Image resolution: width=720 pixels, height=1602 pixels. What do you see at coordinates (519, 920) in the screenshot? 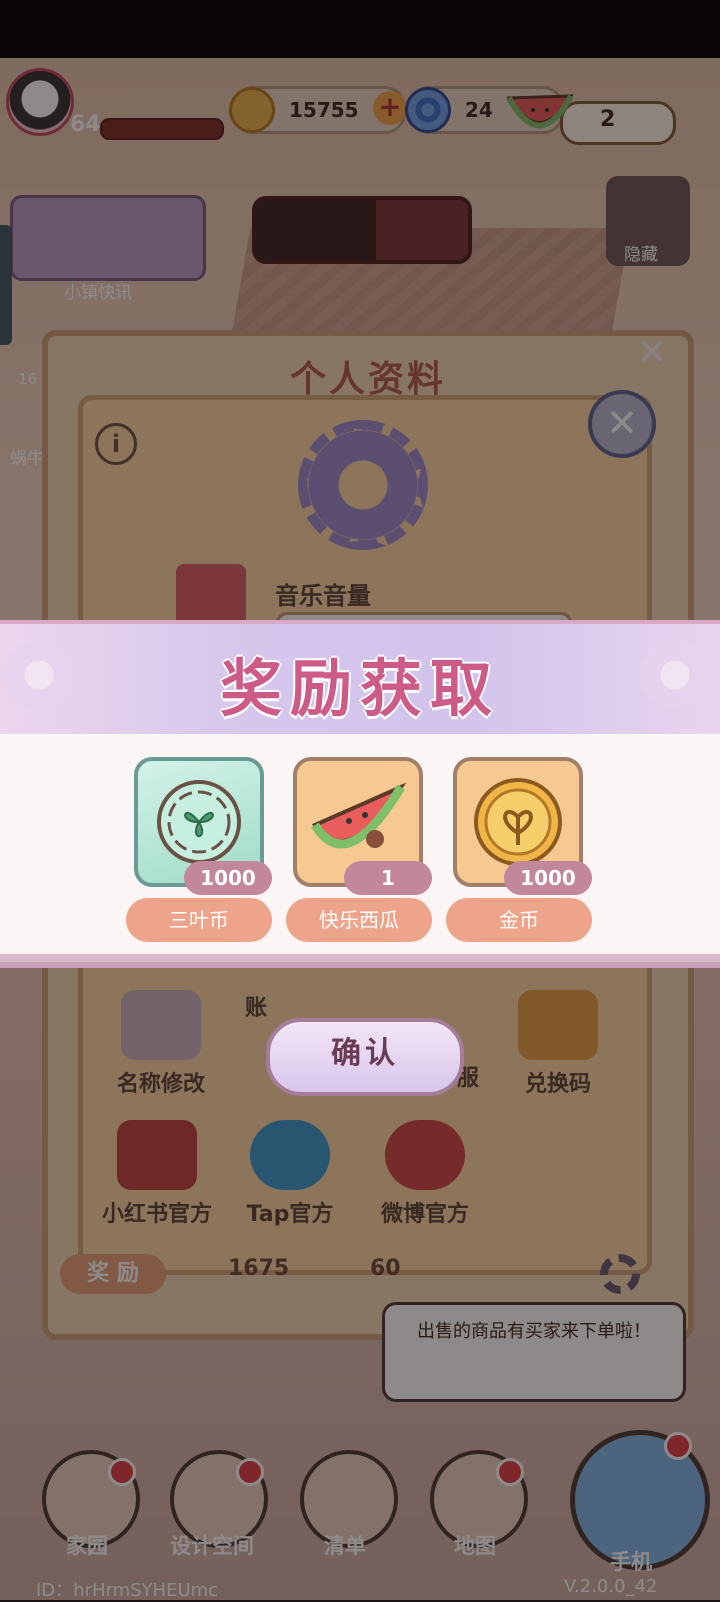
I see `reward-name: 金币` at bounding box center [519, 920].